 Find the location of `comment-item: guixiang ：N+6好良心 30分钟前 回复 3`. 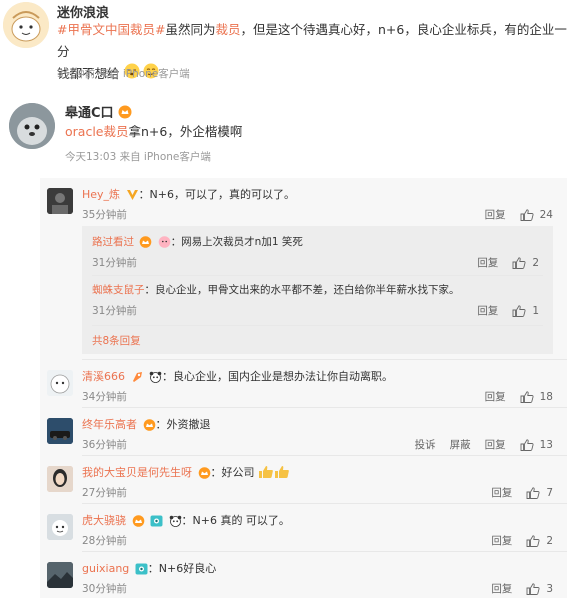

comment-item: guixiang ：N+6好良心 30分钟前 回复 3 is located at coordinates (303, 575).